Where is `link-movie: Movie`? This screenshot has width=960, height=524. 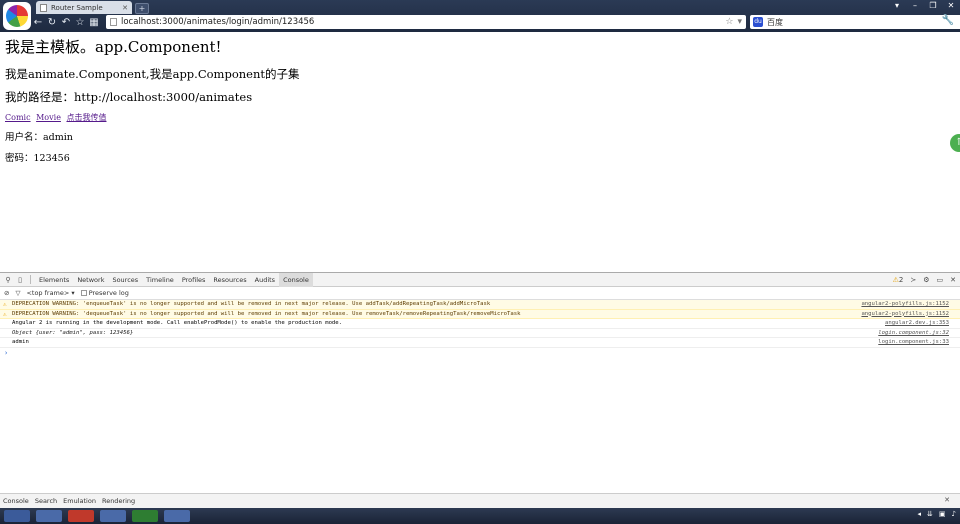
link-movie: Movie is located at coordinates (48, 117).